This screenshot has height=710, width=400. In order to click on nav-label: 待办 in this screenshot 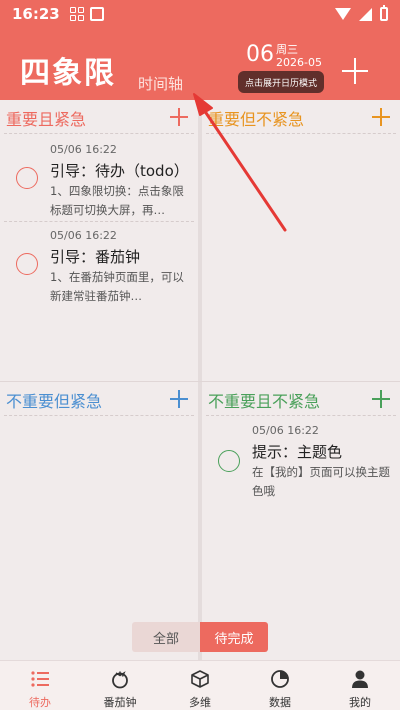, I will do `click(40, 702)`.